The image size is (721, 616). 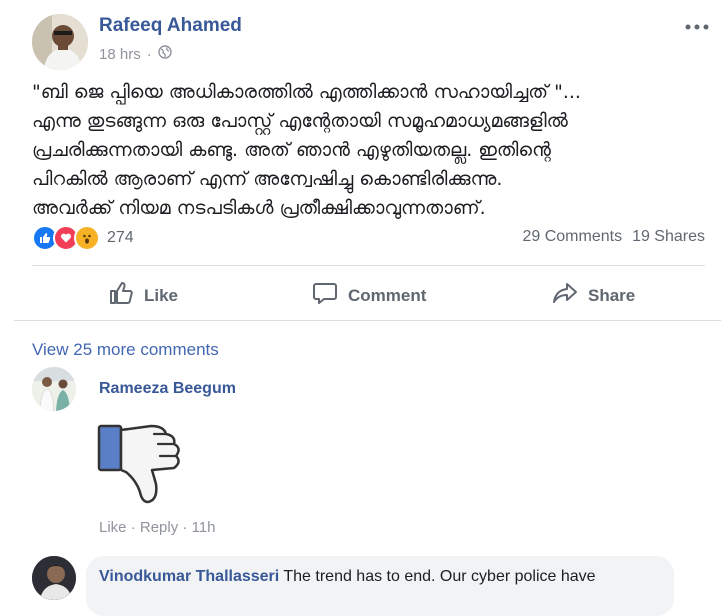 I want to click on post-time: 18 hrs, so click(x=120, y=54).